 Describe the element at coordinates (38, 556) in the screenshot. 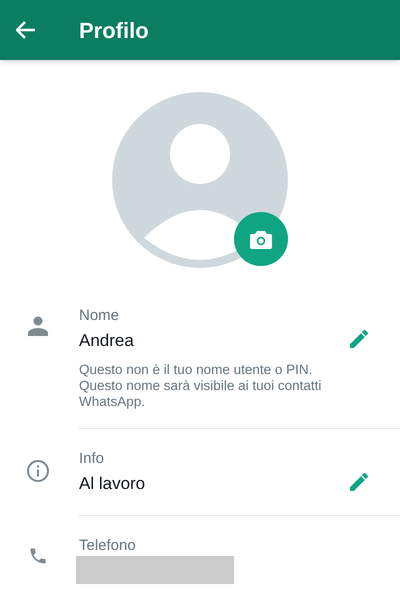

I see `phone-icon` at that location.